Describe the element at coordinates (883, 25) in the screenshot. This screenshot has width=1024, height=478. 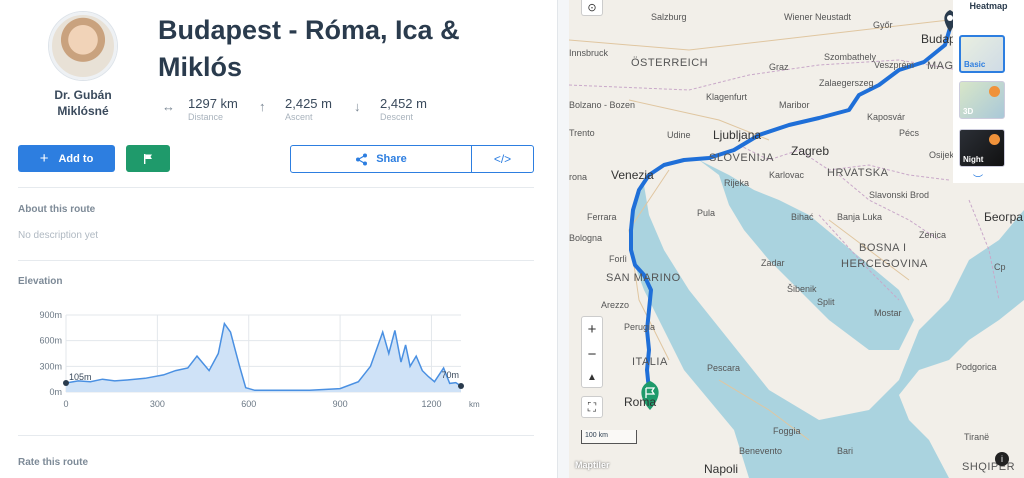
I see `city-label: Győr` at that location.